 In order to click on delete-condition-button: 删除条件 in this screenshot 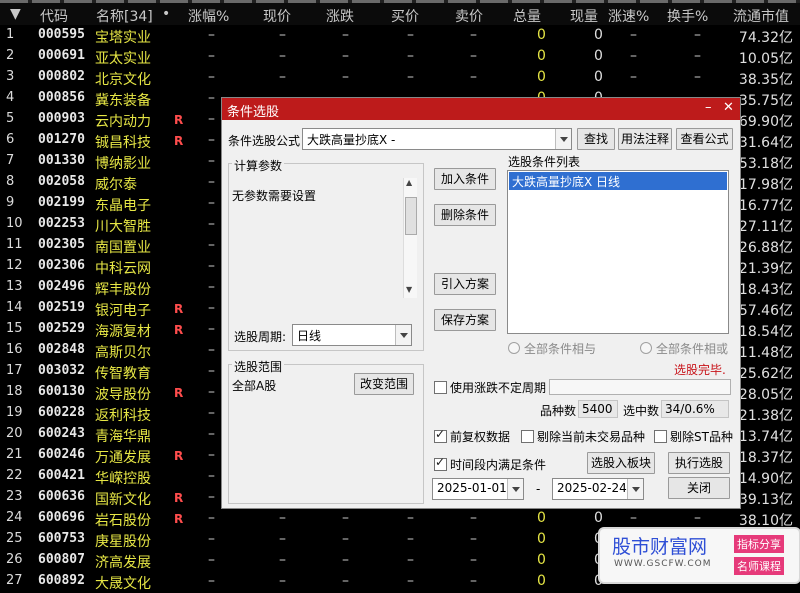, I will do `click(465, 215)`.